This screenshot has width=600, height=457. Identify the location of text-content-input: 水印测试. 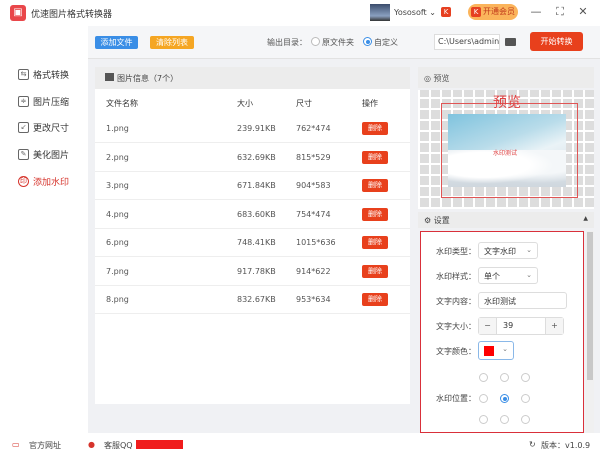
(522, 300).